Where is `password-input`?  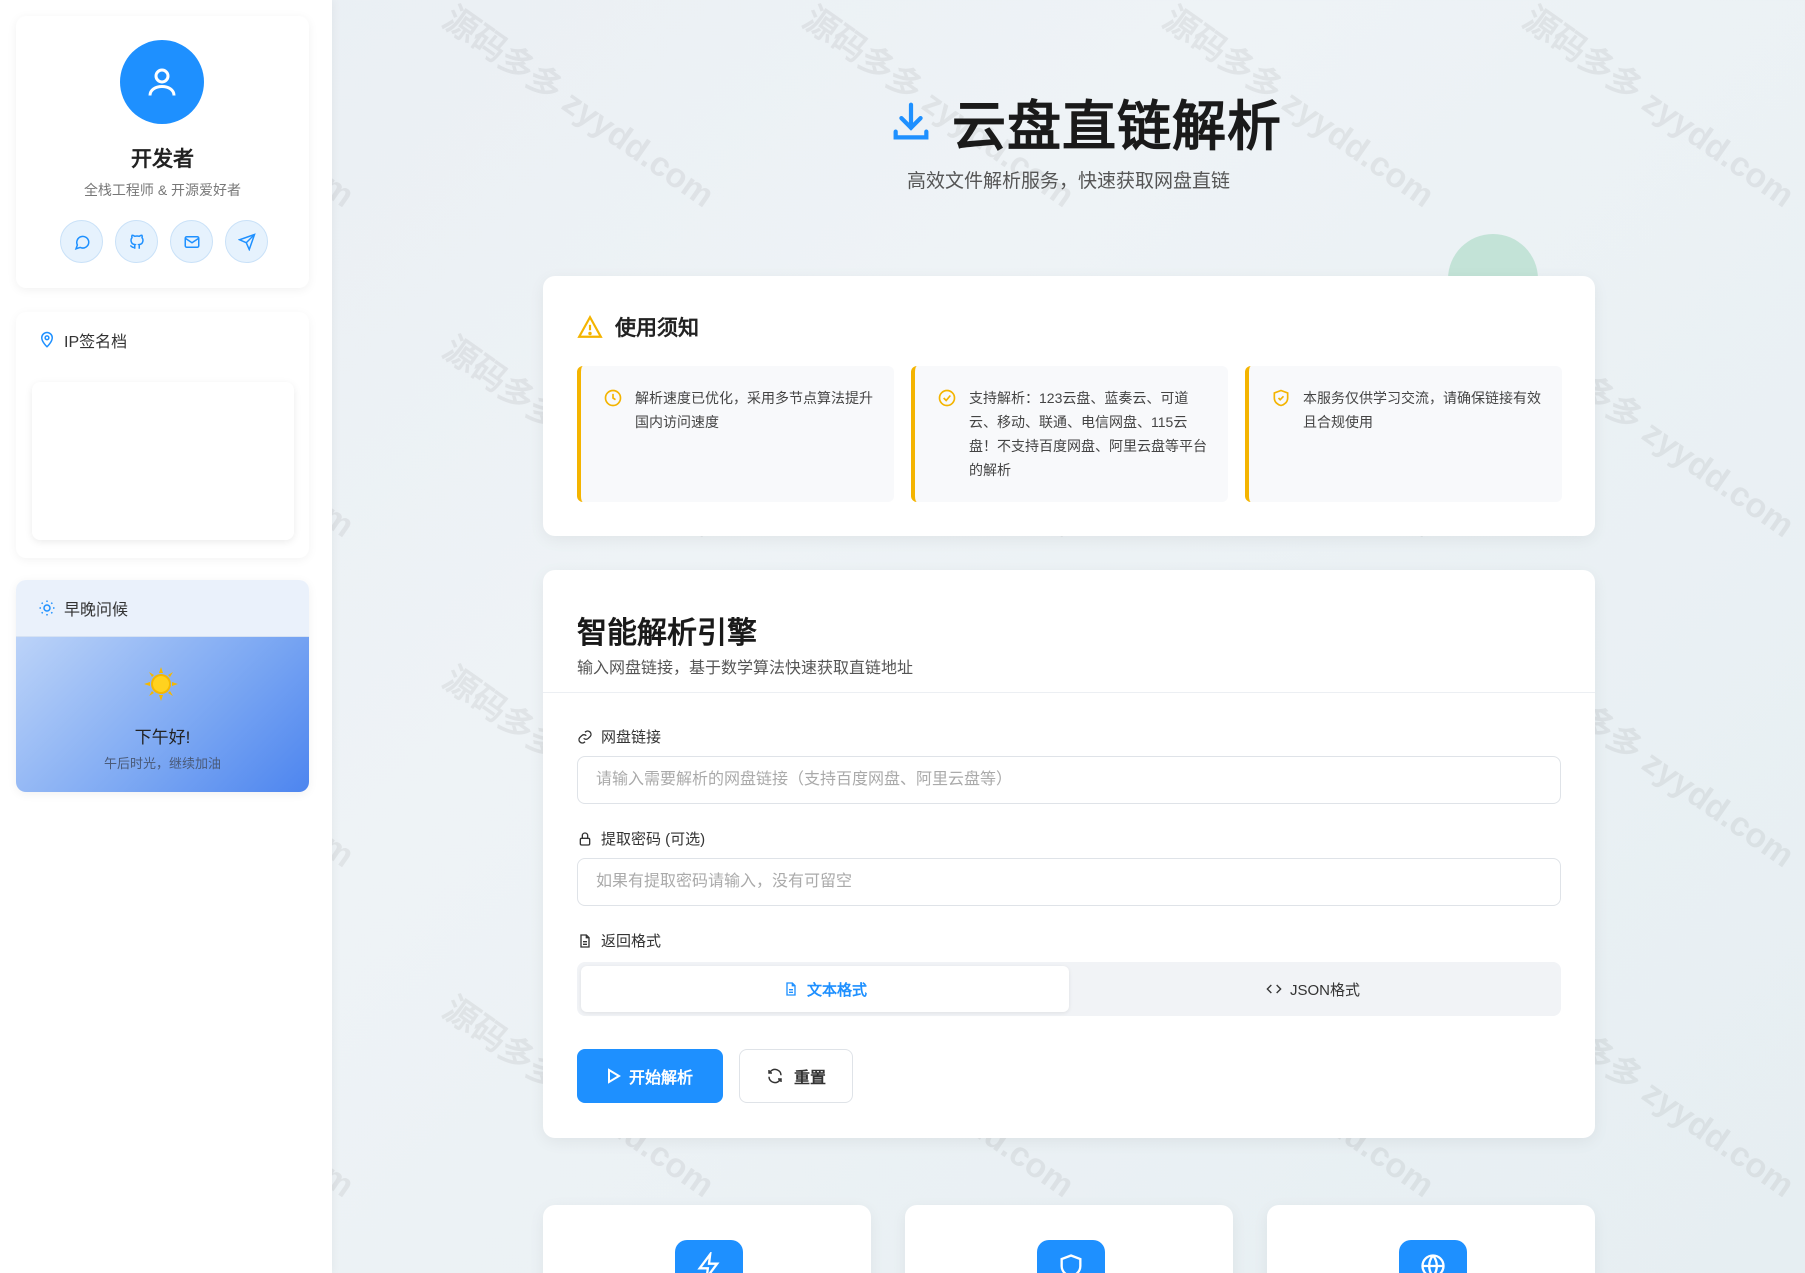
password-input is located at coordinates (1069, 882).